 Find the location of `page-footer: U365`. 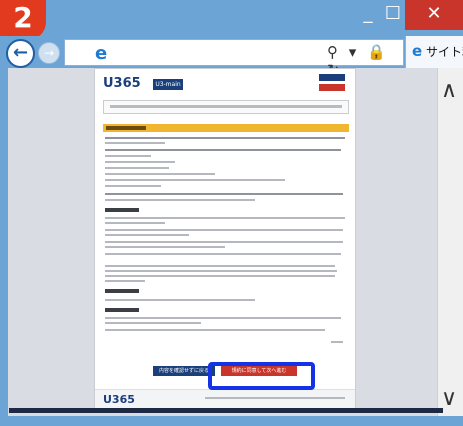

page-footer: U365 is located at coordinates (225, 399).